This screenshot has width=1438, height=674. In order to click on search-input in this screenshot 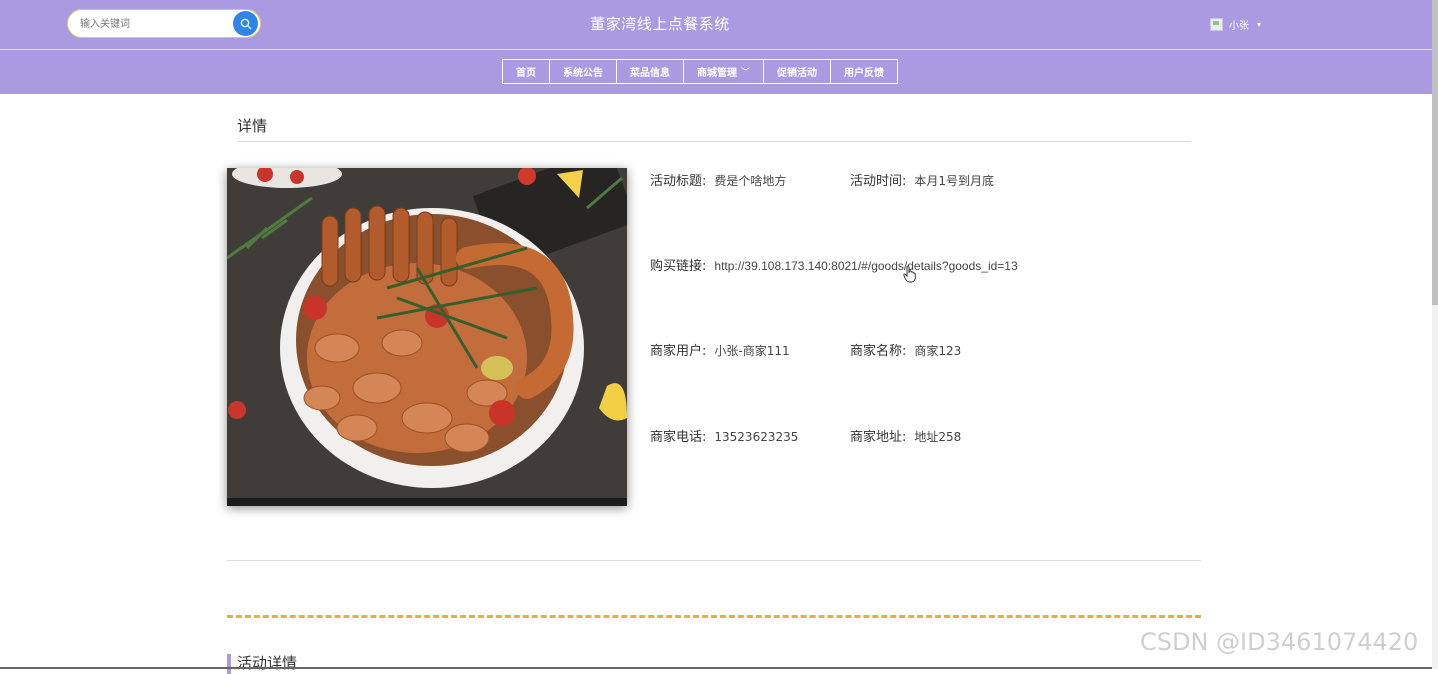, I will do `click(155, 24)`.